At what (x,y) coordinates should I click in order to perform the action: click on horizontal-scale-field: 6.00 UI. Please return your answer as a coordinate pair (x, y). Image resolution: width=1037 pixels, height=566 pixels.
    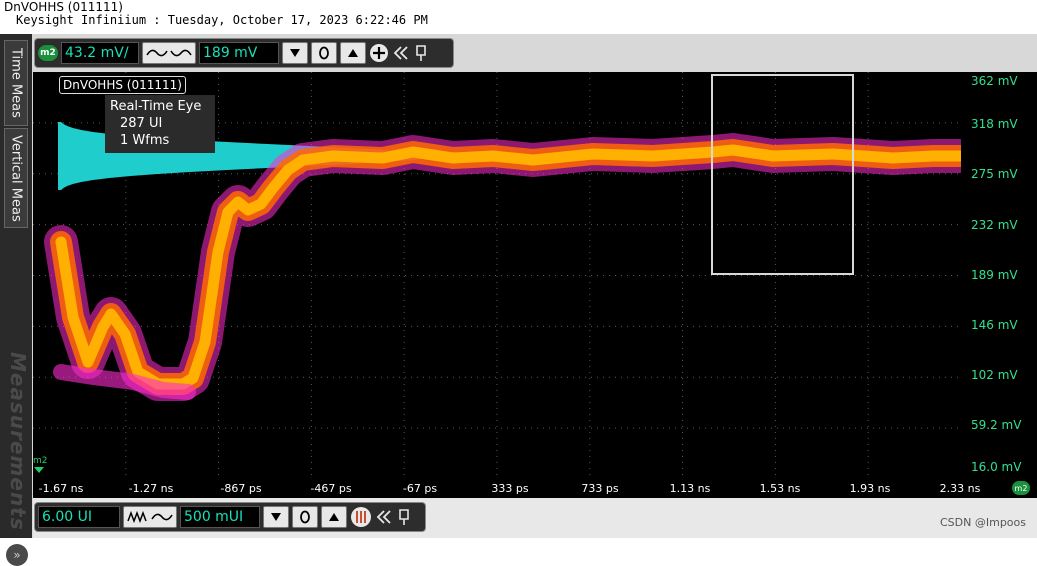
    Looking at the image, I should click on (79, 517).